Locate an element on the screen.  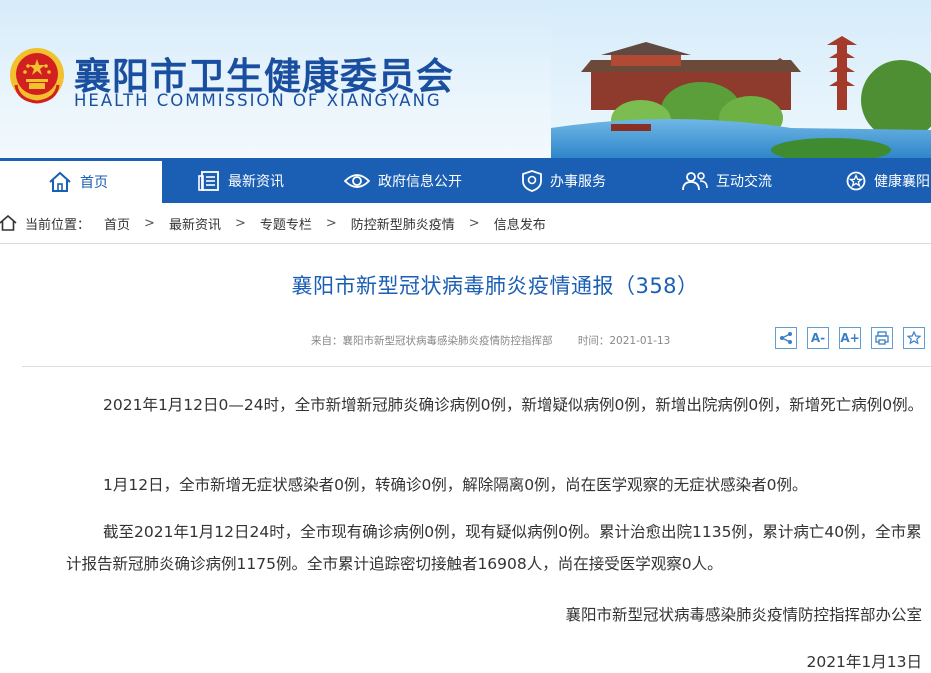
main-nav: 首页 最新资讯 政府信息公开 办事服务 互动交流 健康襄阳 is located at coordinates (465, 180).